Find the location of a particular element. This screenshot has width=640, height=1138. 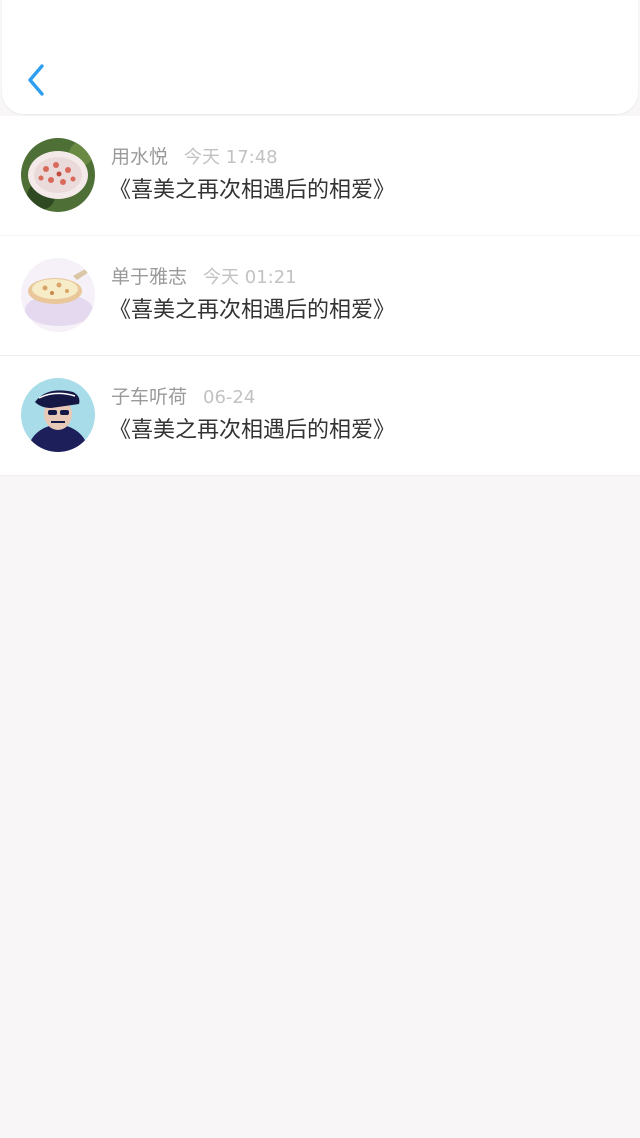

nav-header is located at coordinates (320, 57).